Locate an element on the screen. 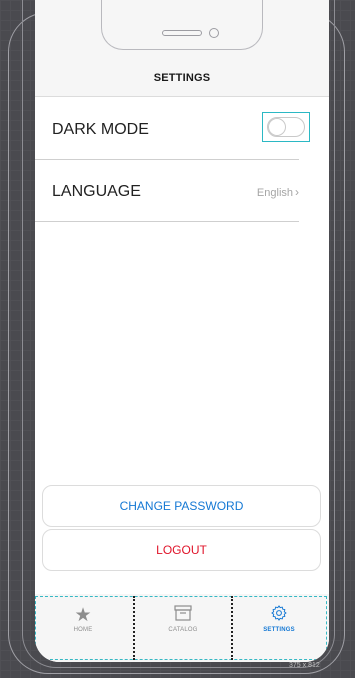  top-bar: SETTINGS is located at coordinates (182, 48).